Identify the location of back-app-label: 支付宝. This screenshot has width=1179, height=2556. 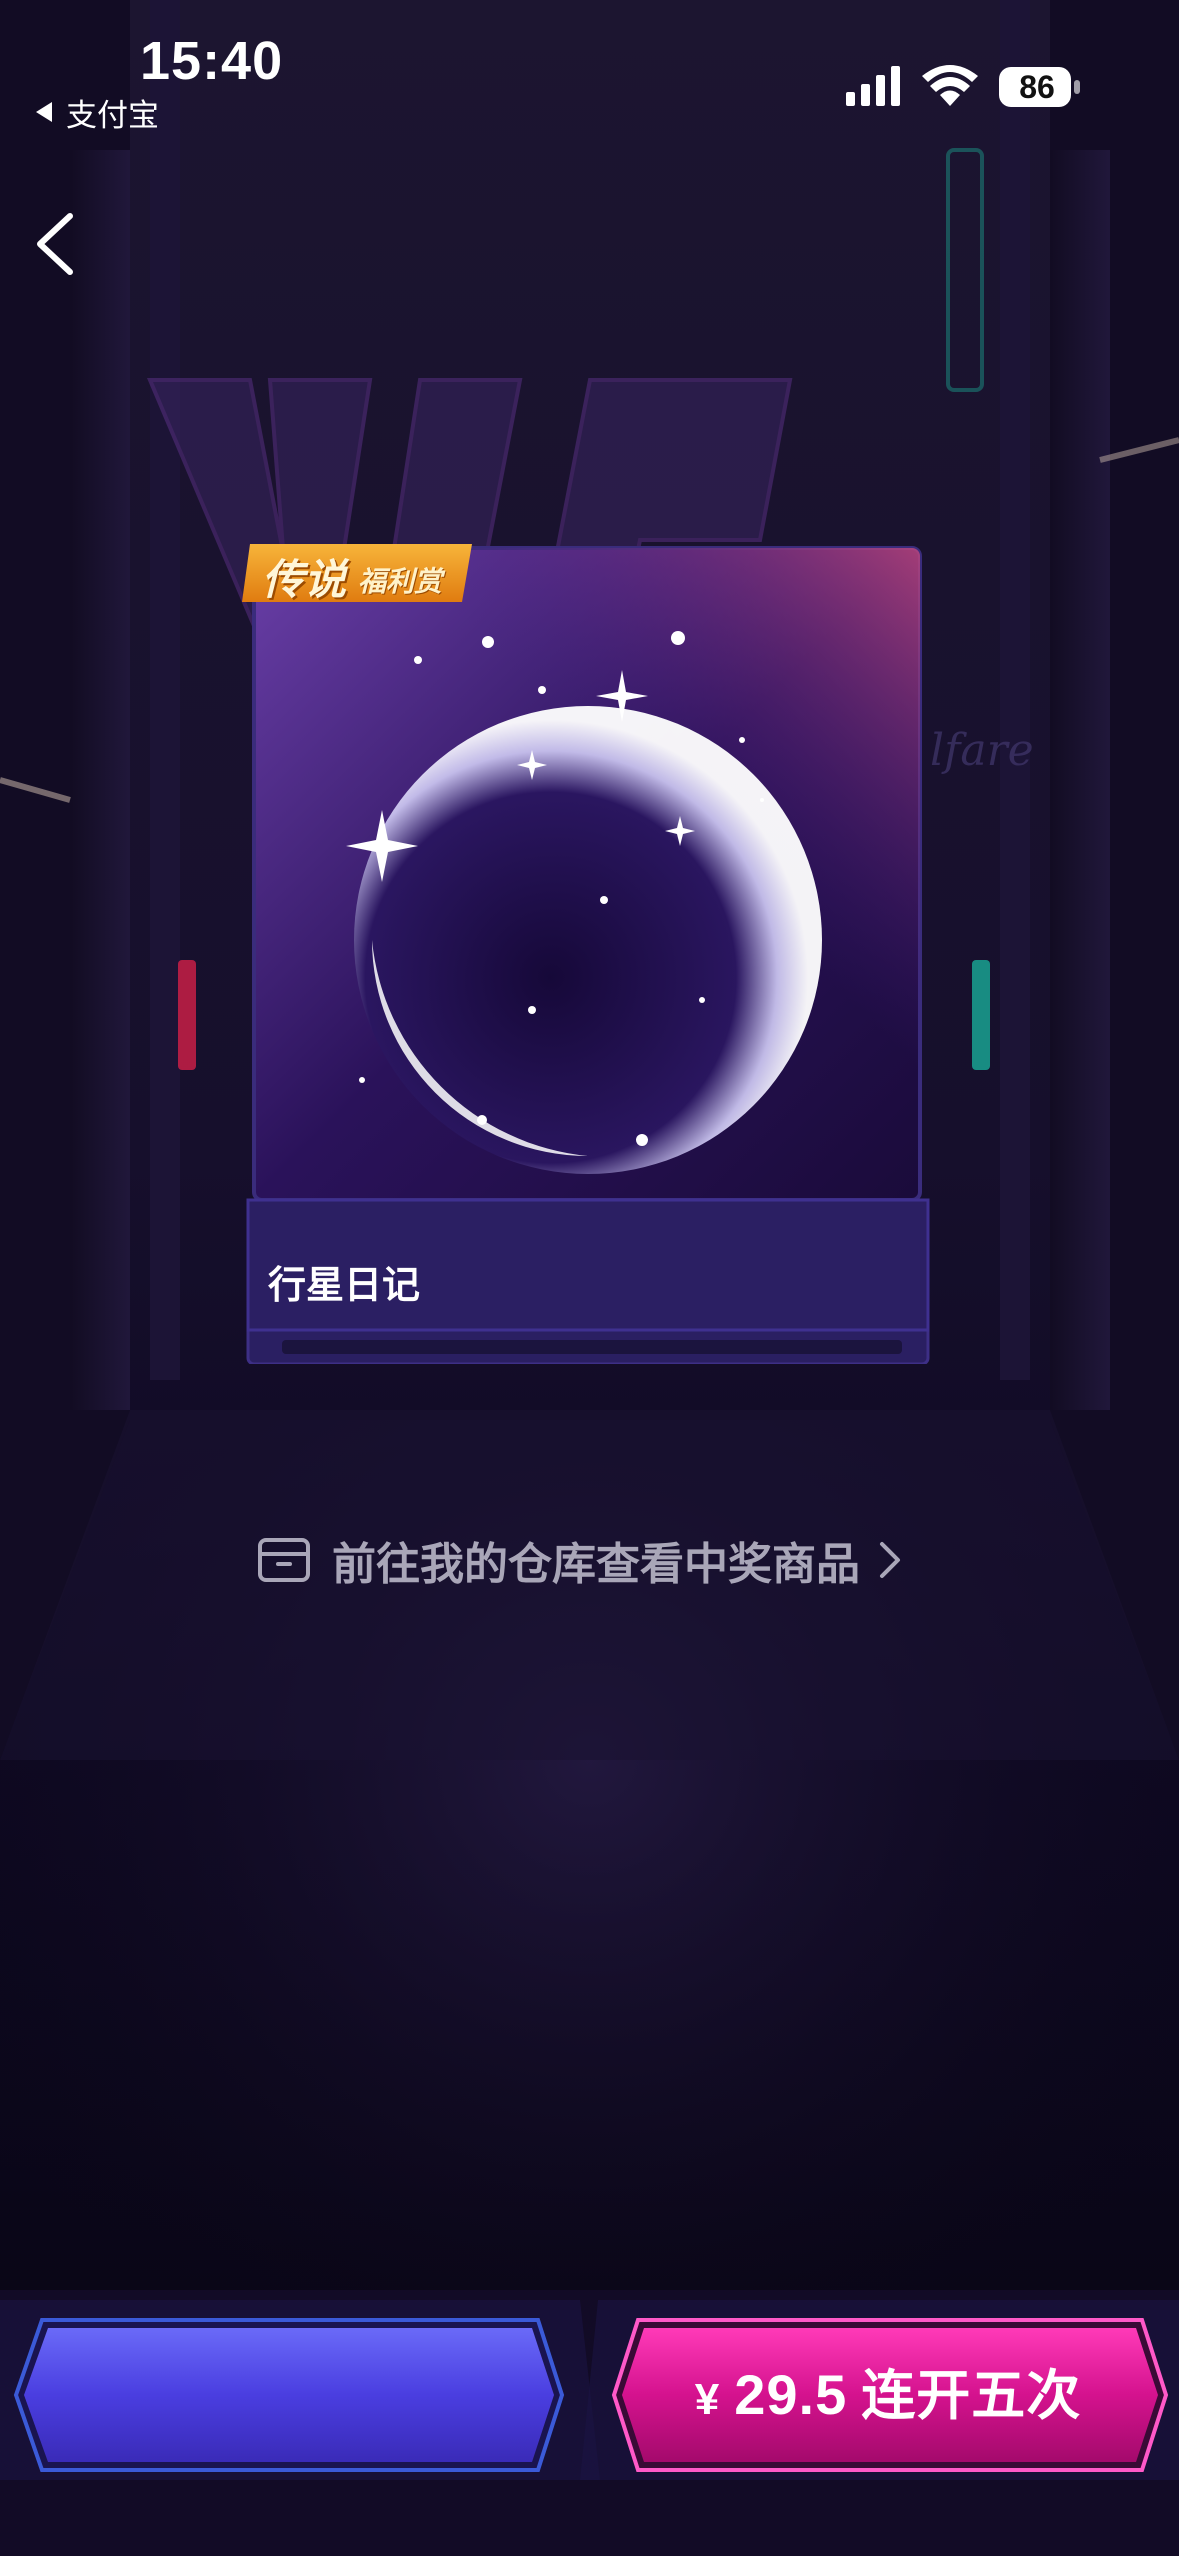
(112, 115).